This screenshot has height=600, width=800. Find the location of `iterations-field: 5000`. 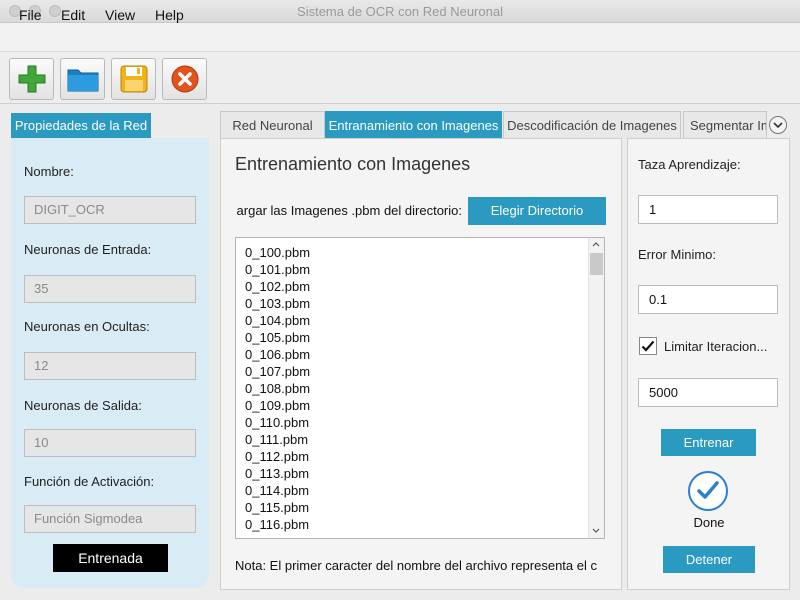

iterations-field: 5000 is located at coordinates (708, 392).